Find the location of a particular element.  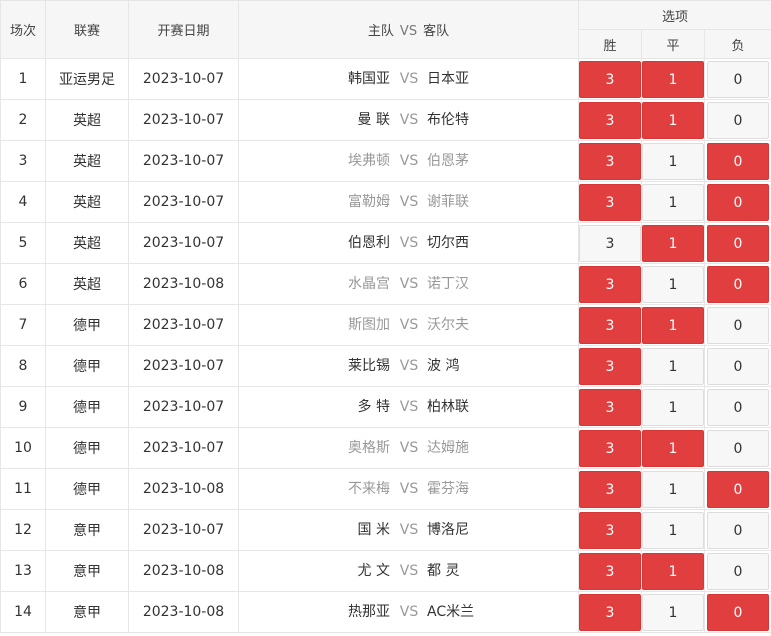

matchup: 莱比锡 VS 波 鸿 is located at coordinates (408, 366).